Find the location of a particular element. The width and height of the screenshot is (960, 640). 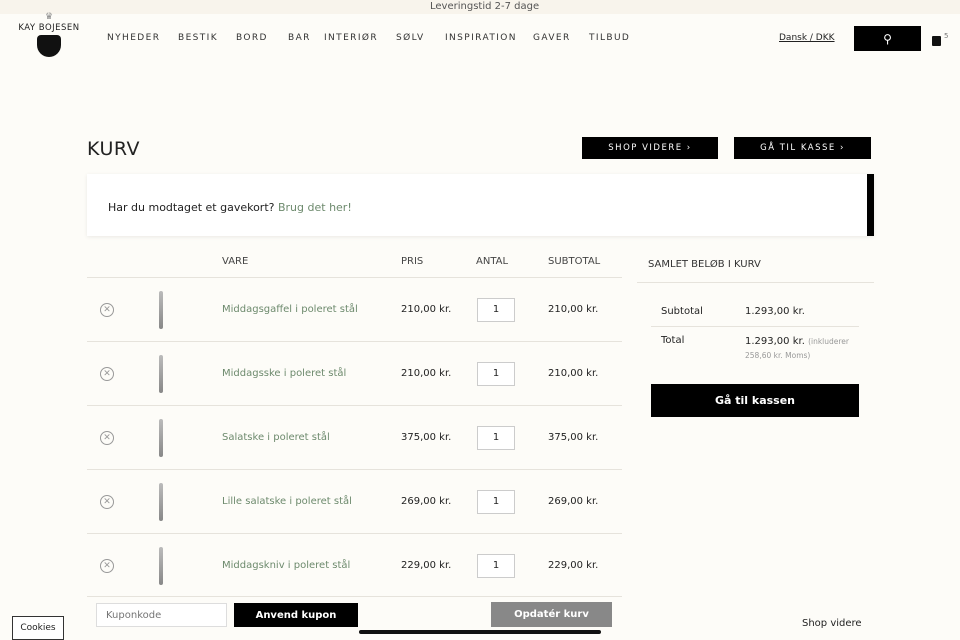

summary-title: SAMLET BELØB I KURV is located at coordinates (704, 264).